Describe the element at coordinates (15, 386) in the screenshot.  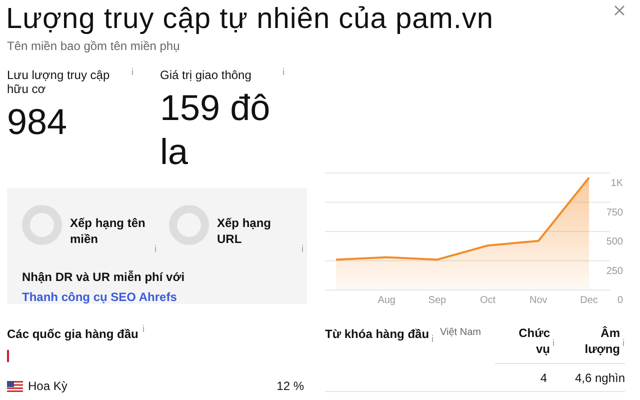
I see `us-flag-icon` at that location.